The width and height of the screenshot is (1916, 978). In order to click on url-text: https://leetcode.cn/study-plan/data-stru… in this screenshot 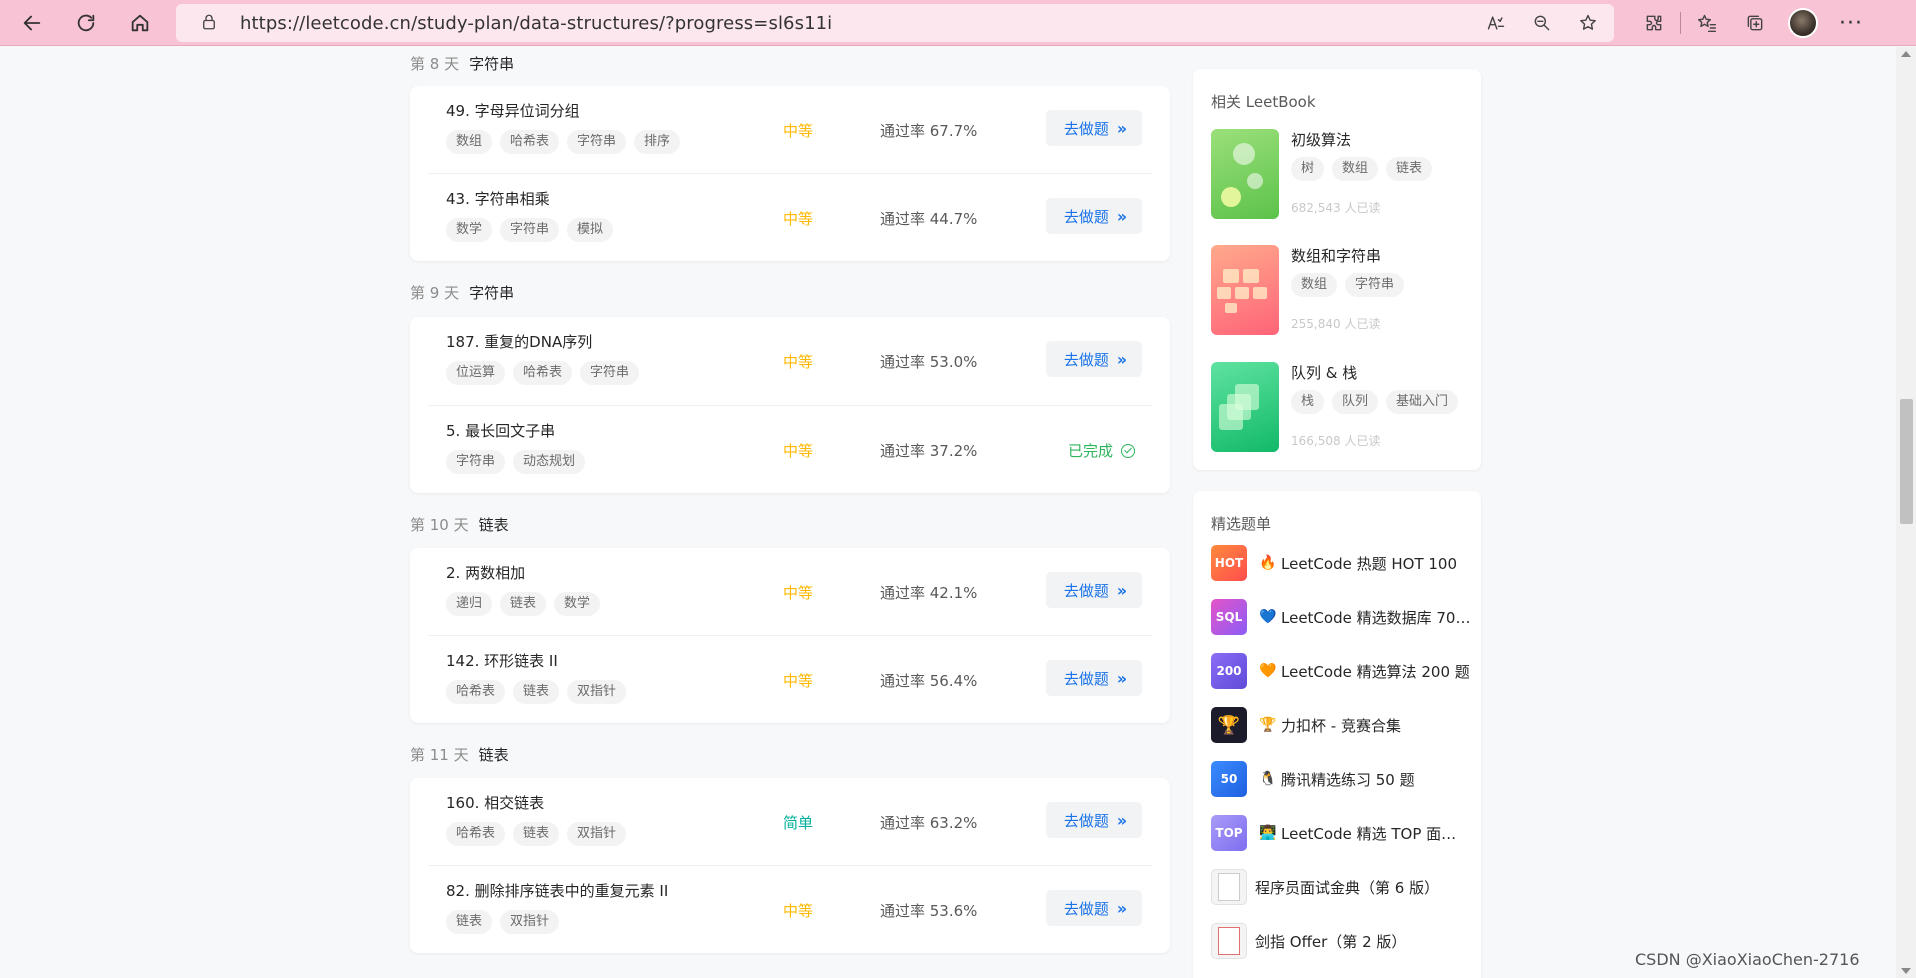, I will do `click(536, 23)`.